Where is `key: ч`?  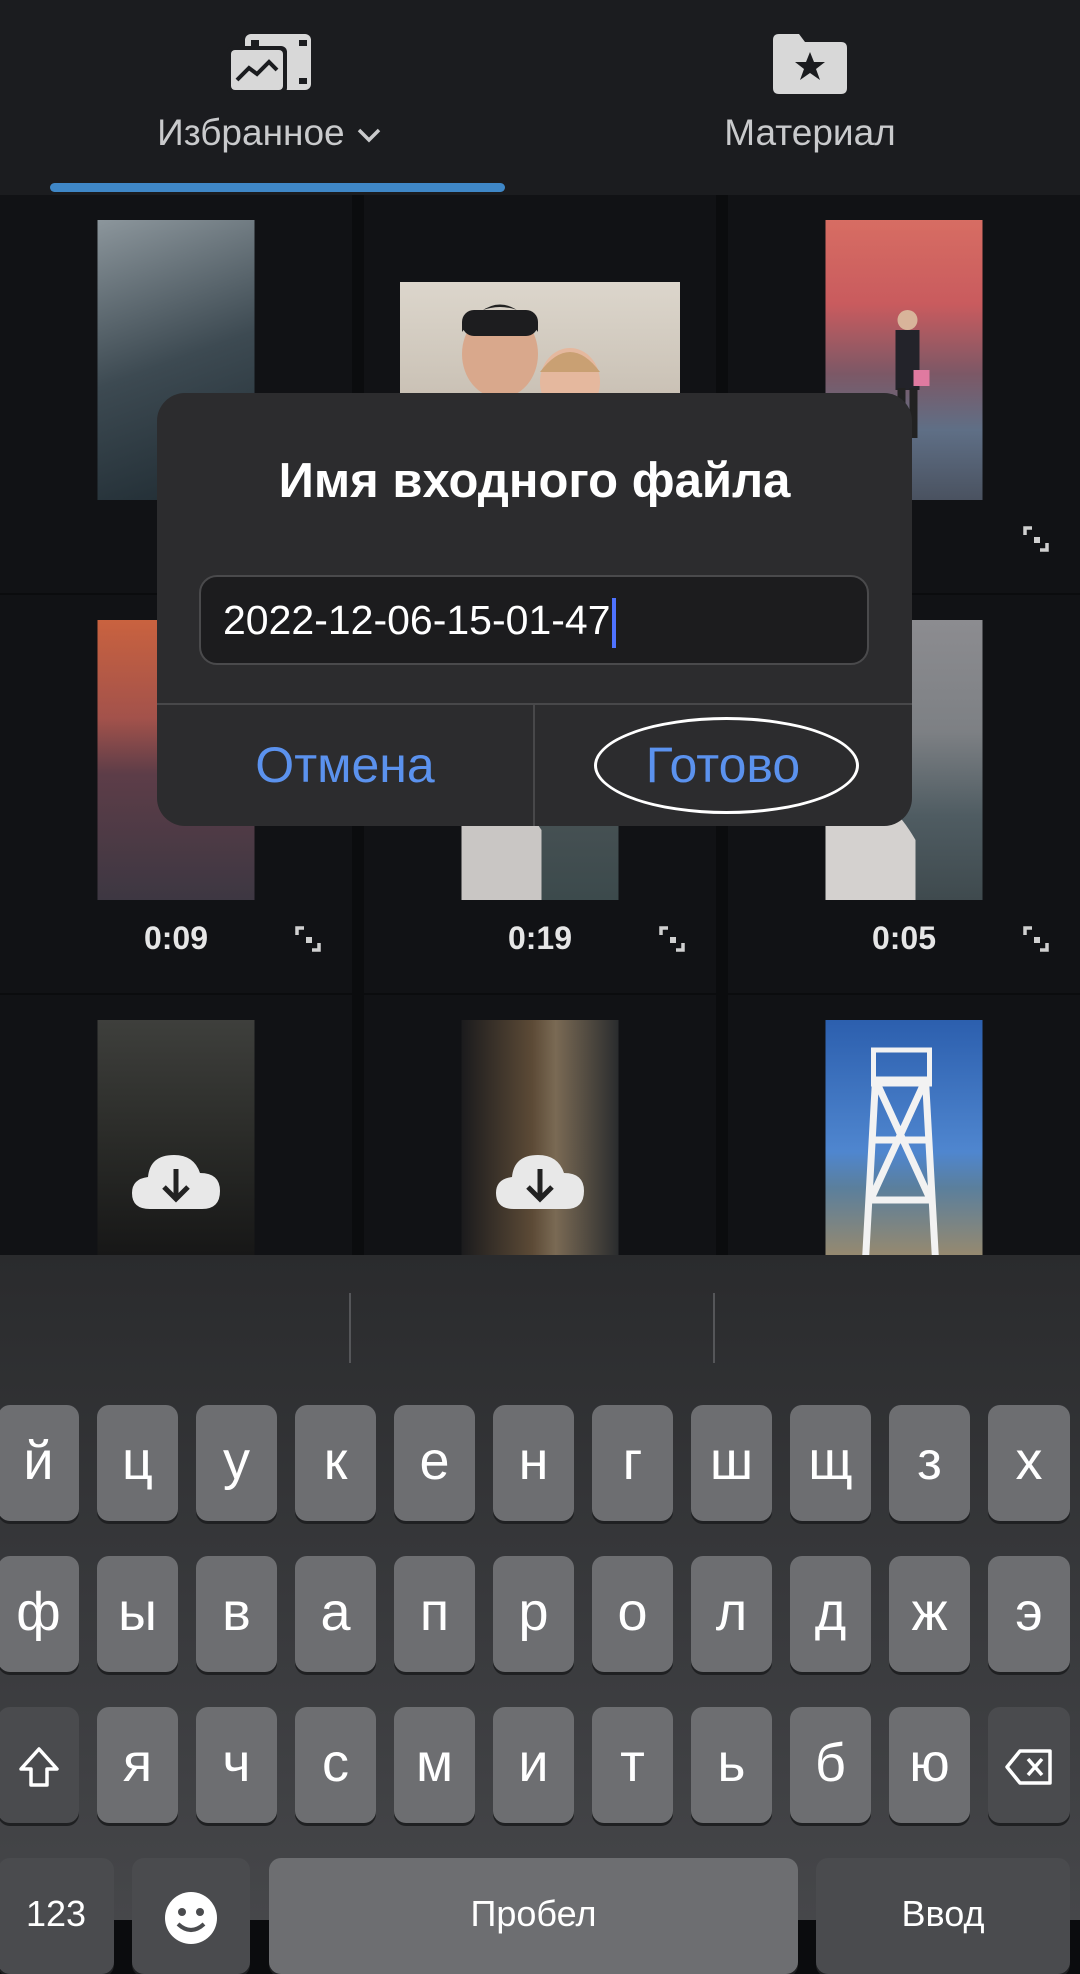
key: ч is located at coordinates (236, 1765).